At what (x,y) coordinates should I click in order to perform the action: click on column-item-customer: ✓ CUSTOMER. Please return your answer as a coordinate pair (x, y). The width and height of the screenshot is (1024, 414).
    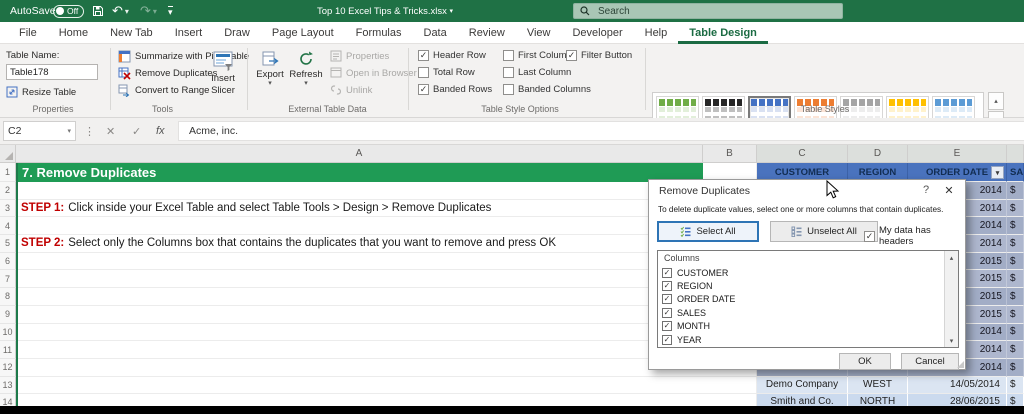
    Looking at the image, I should click on (802, 272).